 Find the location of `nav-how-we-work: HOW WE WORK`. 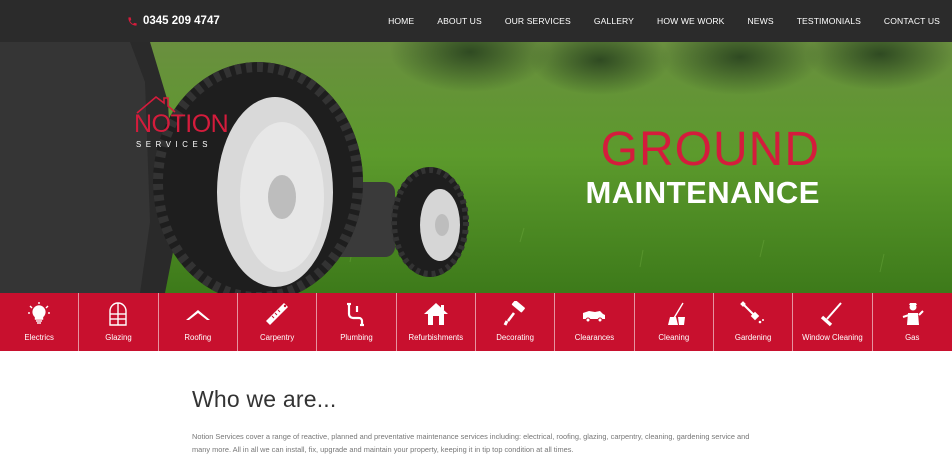

nav-how-we-work: HOW WE WORK is located at coordinates (690, 21).